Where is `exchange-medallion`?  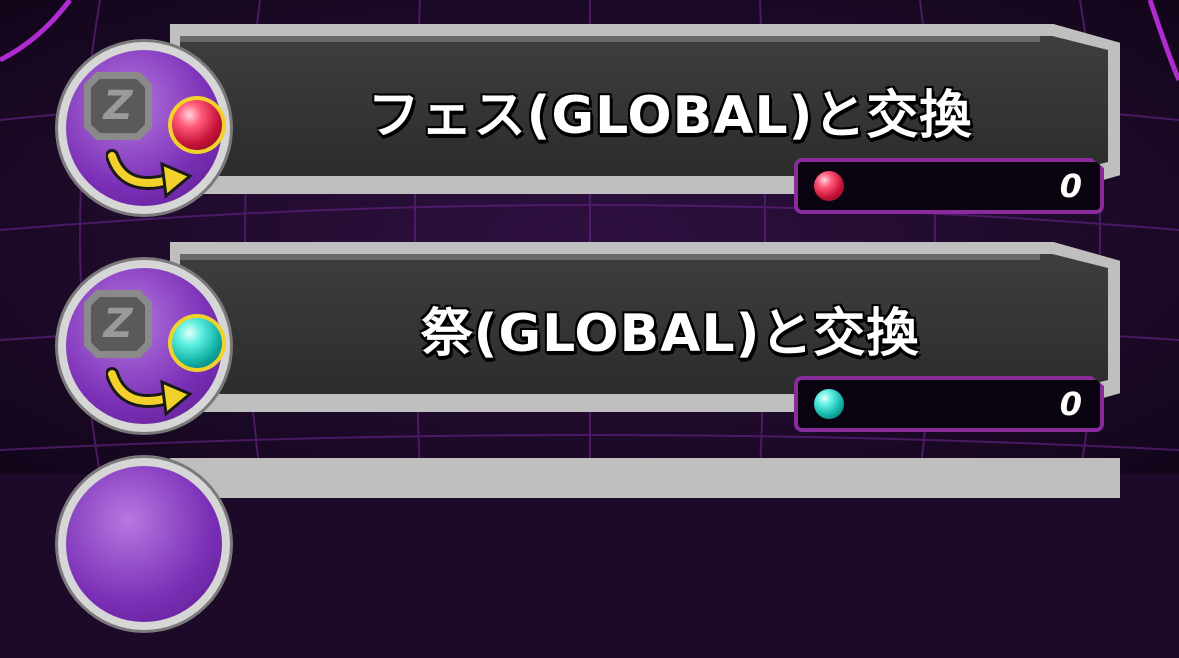 exchange-medallion is located at coordinates (144, 544).